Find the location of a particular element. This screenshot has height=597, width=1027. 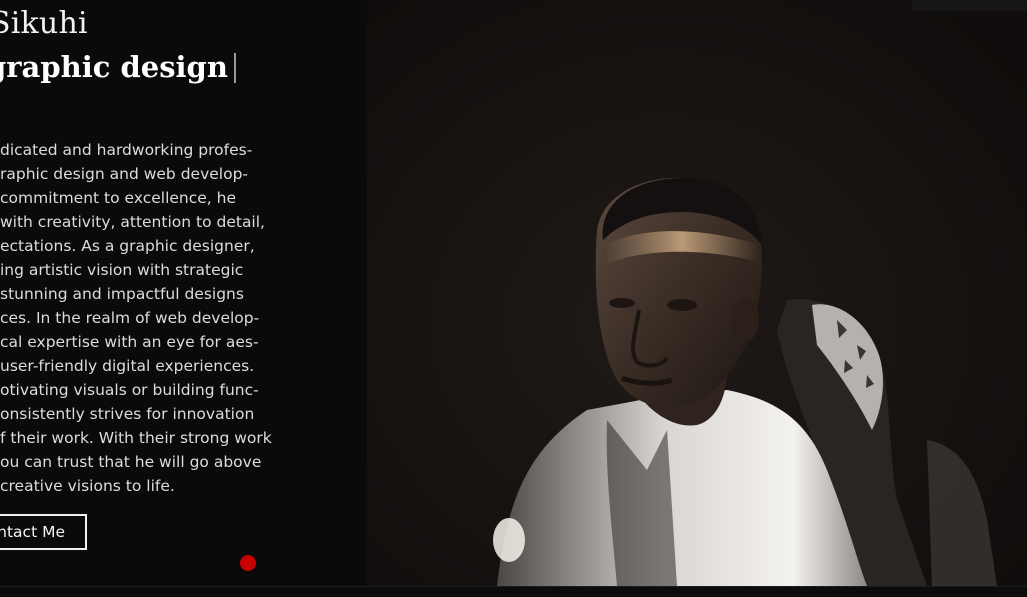

bio-line: ing artistic vision with strategic is located at coordinates (122, 270).